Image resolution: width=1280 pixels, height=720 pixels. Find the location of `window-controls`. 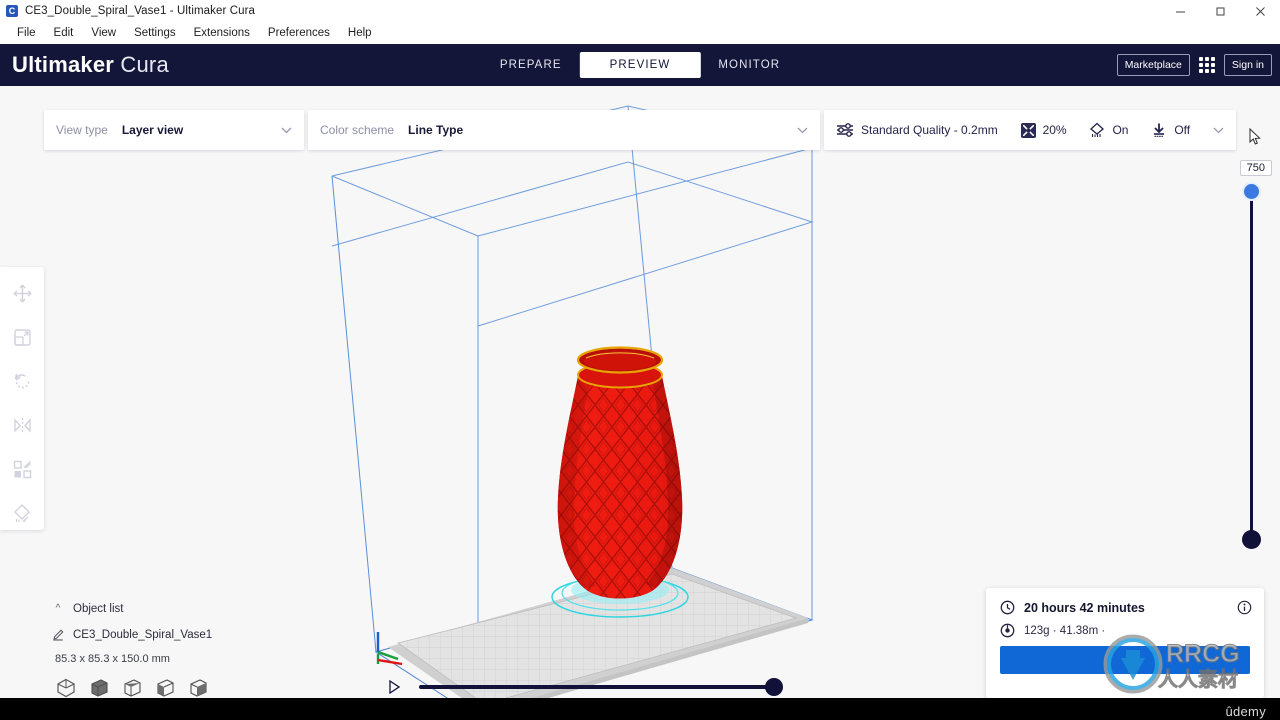

window-controls is located at coordinates (1220, 11).